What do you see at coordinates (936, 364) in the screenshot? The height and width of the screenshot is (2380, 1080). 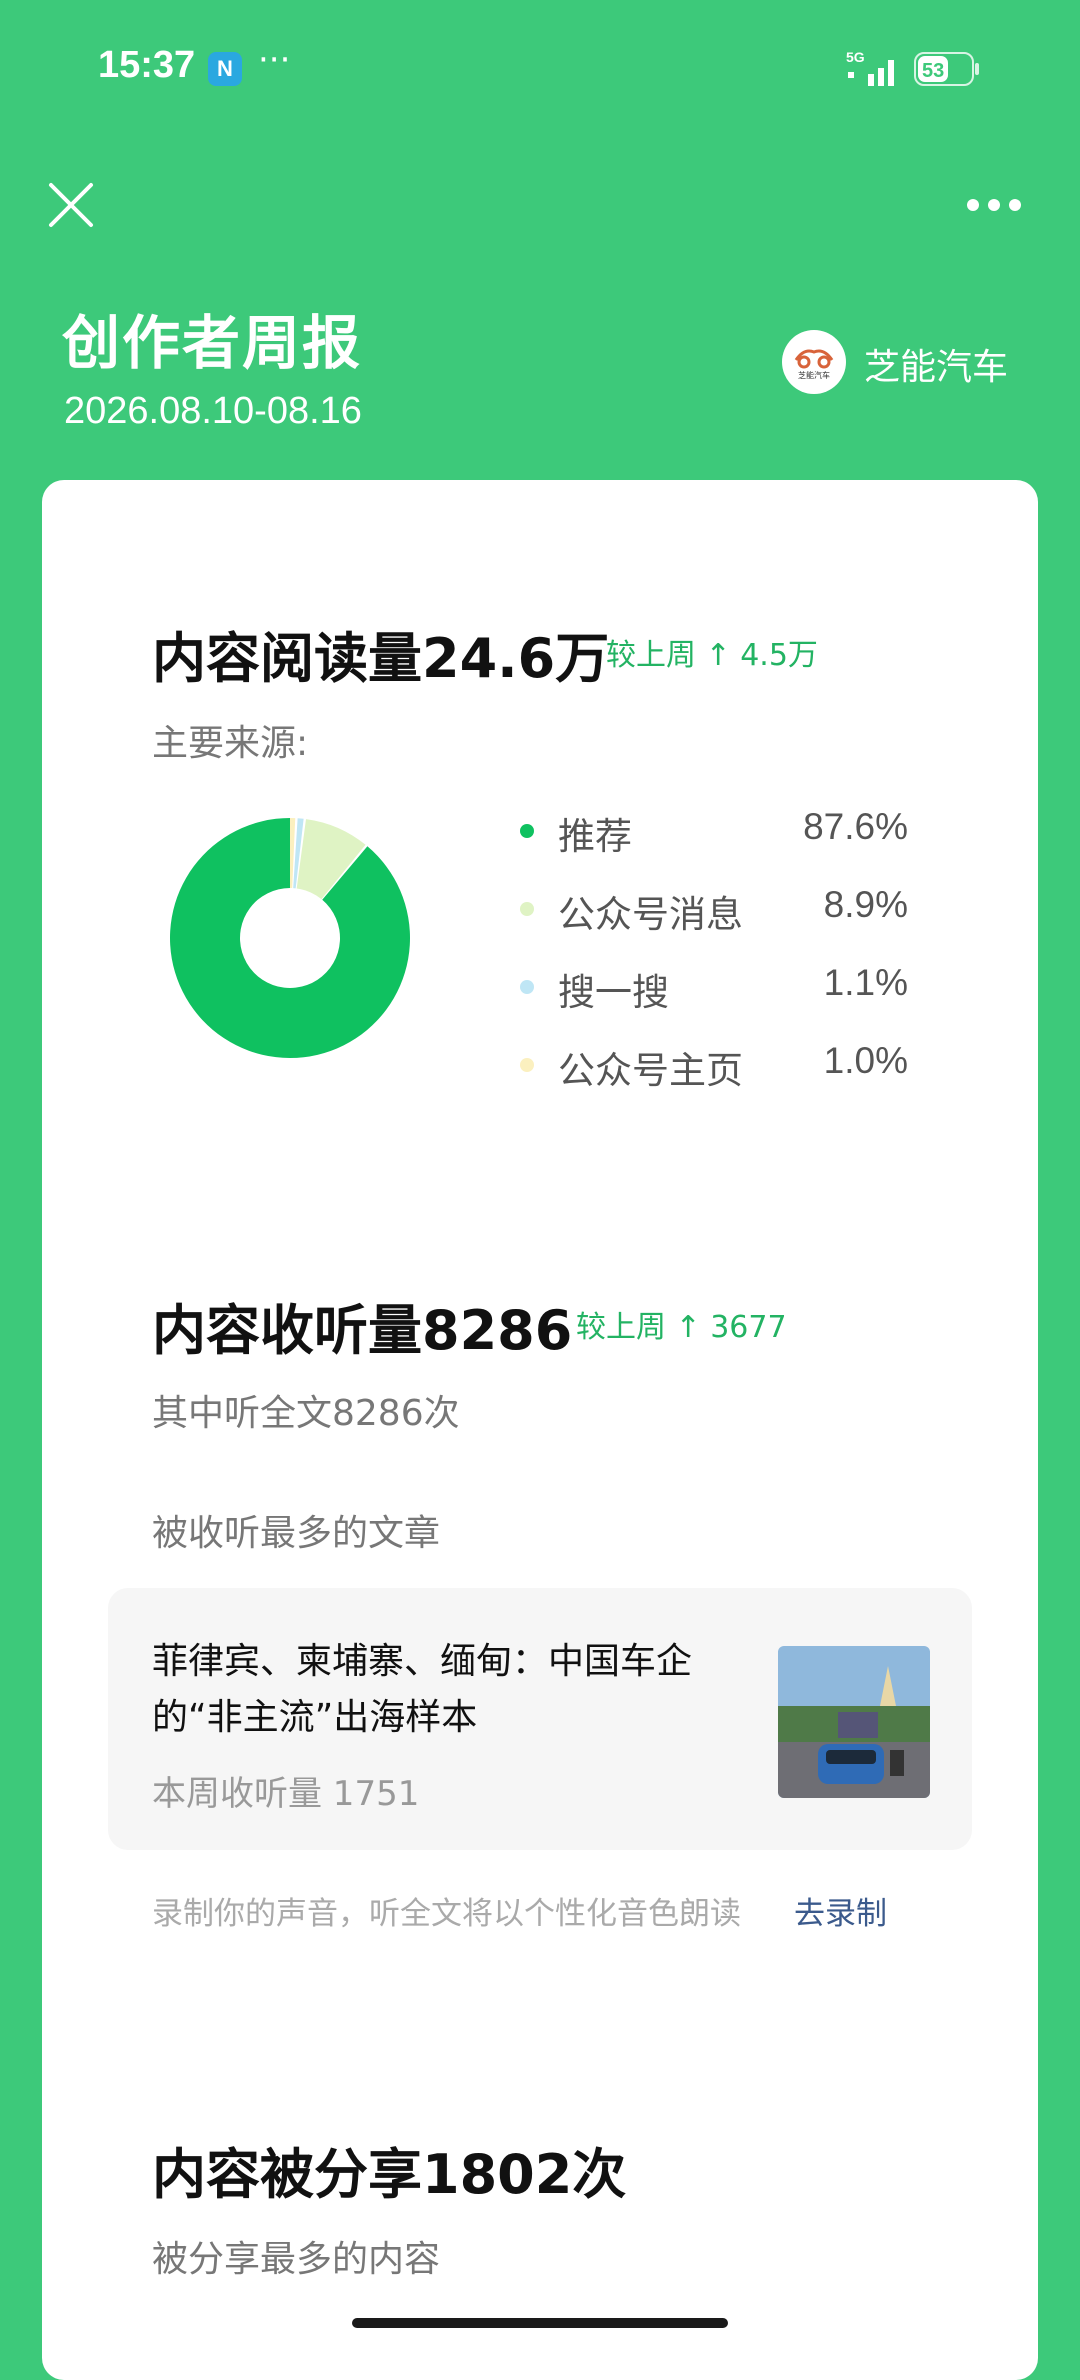 I see `account-name: 芝能汽车` at bounding box center [936, 364].